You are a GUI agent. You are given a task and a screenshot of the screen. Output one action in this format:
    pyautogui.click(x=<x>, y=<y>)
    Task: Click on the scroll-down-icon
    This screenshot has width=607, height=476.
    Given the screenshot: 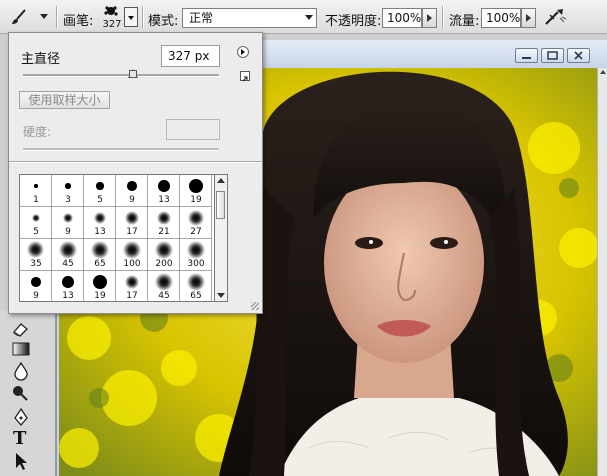 What is the action you would take?
    pyautogui.click(x=221, y=295)
    